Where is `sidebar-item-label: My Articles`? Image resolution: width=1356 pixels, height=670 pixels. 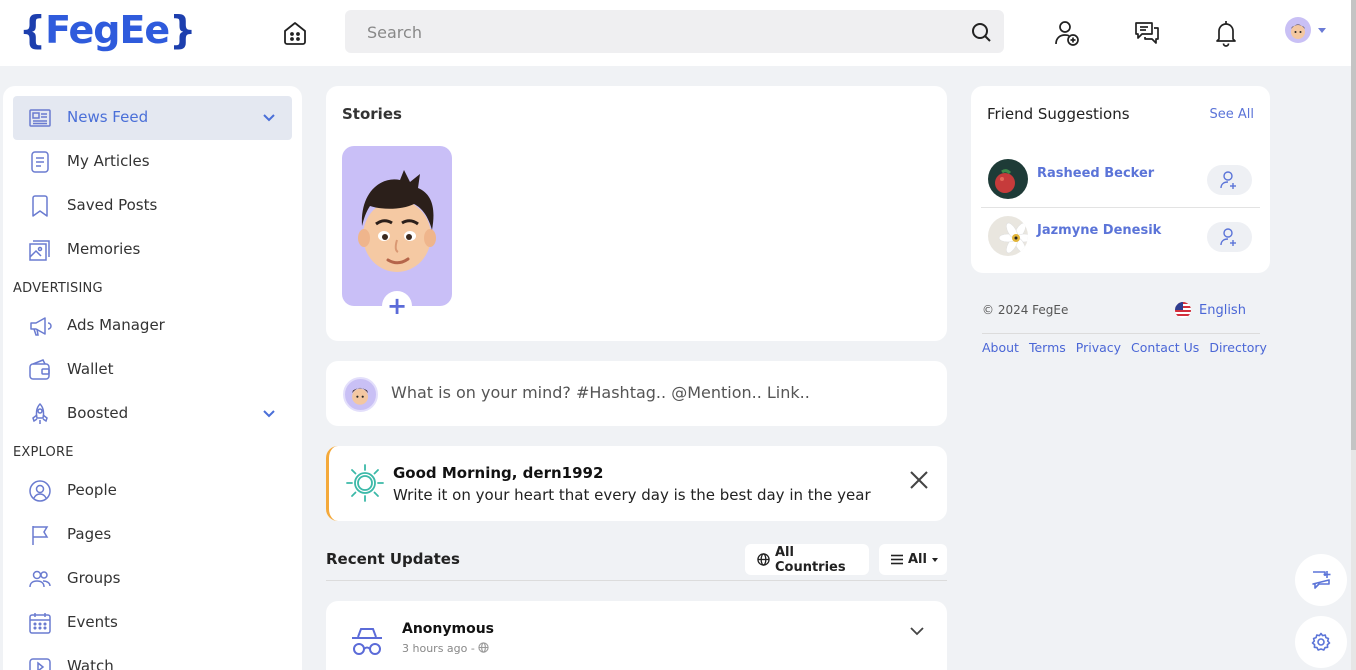 sidebar-item-label: My Articles is located at coordinates (108, 161).